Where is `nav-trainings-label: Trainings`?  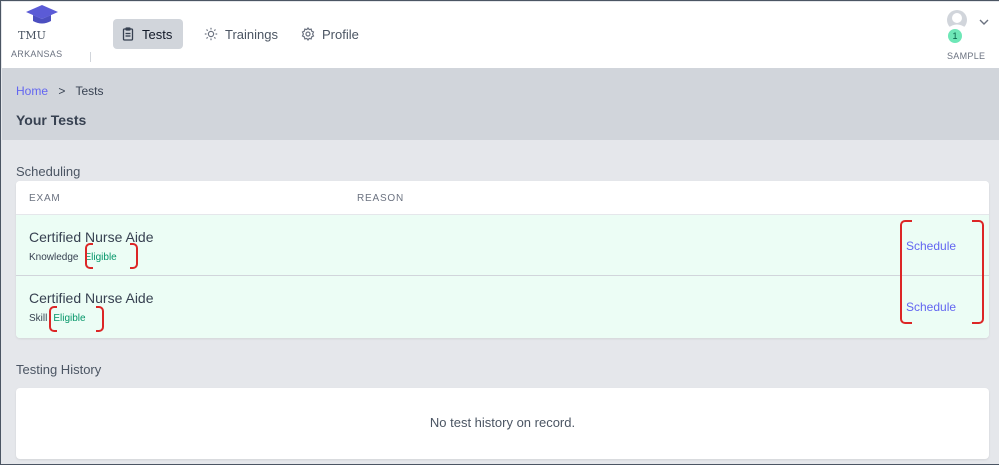 nav-trainings-label: Trainings is located at coordinates (251, 34).